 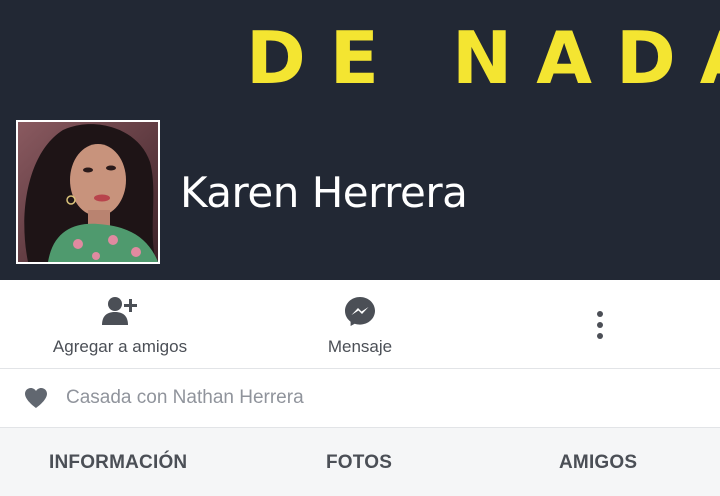 I want to click on relationship-row: Casada con Nathan Herrera, so click(x=360, y=398).